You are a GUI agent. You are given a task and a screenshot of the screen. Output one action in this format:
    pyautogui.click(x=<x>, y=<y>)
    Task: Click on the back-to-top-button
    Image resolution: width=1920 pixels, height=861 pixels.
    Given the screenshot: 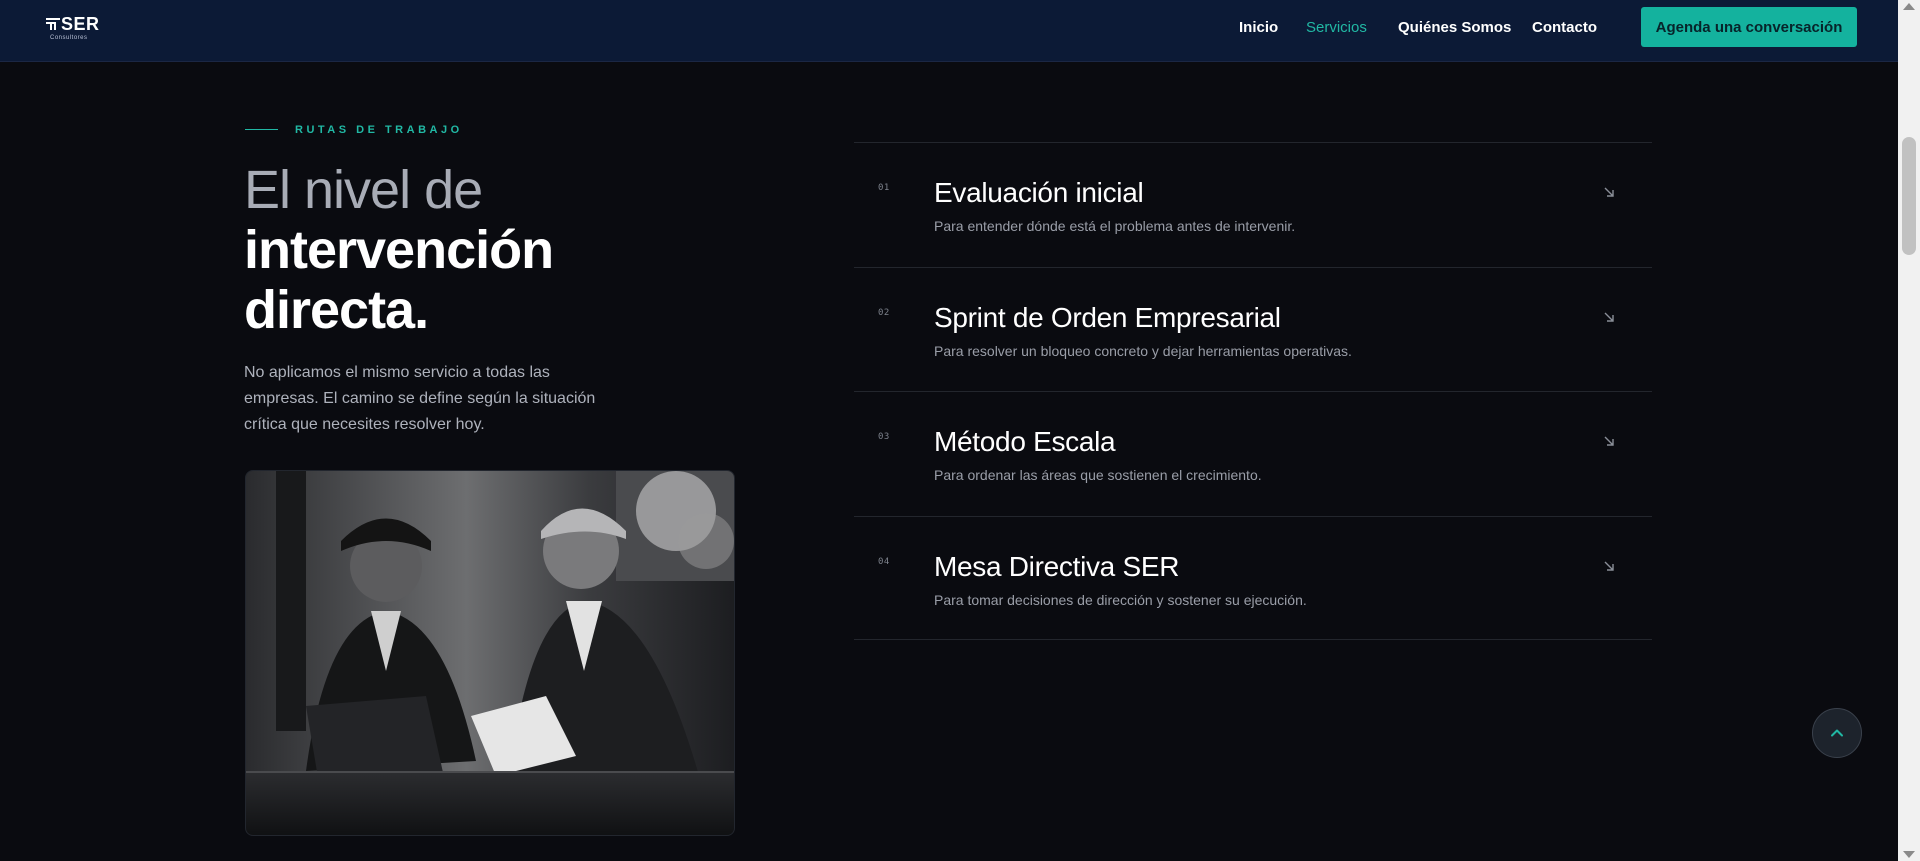 What is the action you would take?
    pyautogui.click(x=1837, y=733)
    